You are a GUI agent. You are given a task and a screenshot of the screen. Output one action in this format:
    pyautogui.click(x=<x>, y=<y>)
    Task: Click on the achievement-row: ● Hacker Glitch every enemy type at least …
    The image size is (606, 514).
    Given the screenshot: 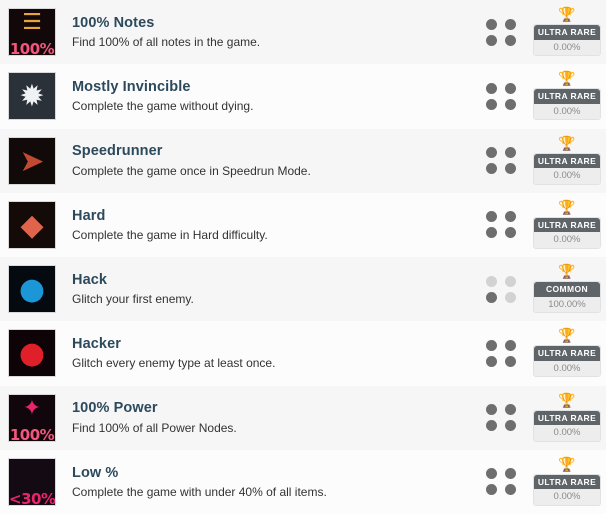 What is the action you would take?
    pyautogui.click(x=303, y=353)
    